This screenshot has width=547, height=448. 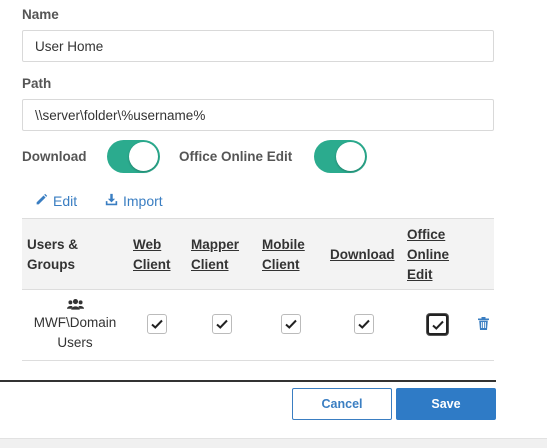 What do you see at coordinates (258, 325) in the screenshot?
I see `table-row: MWF\Domain Users` at bounding box center [258, 325].